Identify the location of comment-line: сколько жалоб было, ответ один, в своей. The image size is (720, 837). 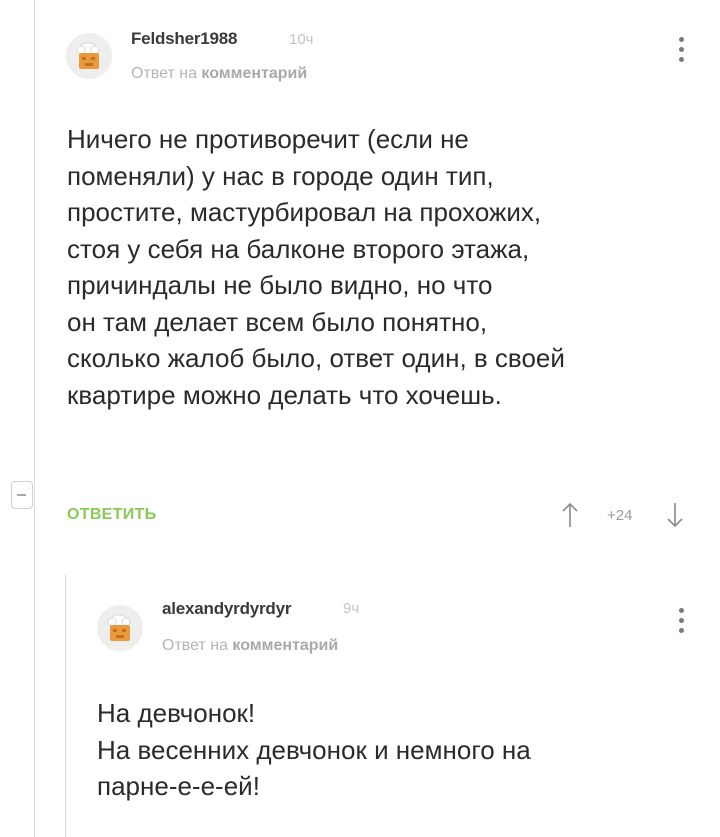
(316, 358).